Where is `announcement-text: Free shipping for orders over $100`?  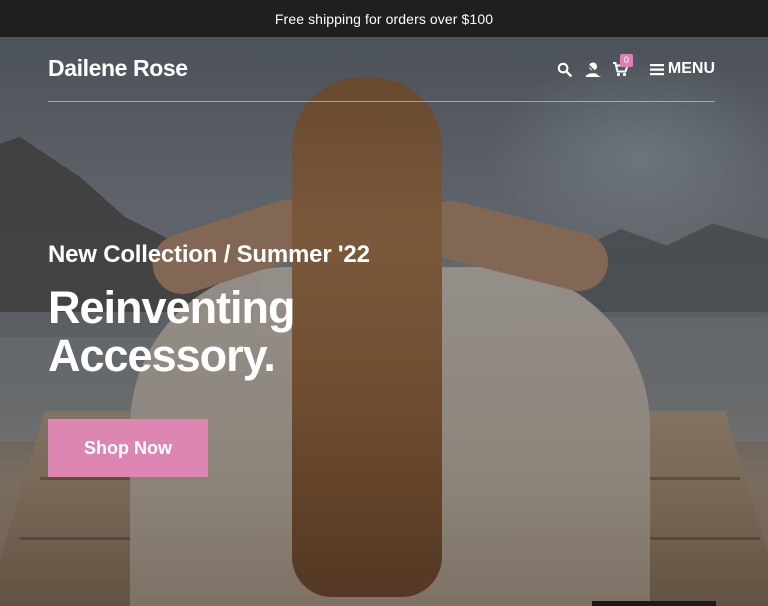
announcement-text: Free shipping for orders over $100 is located at coordinates (384, 18).